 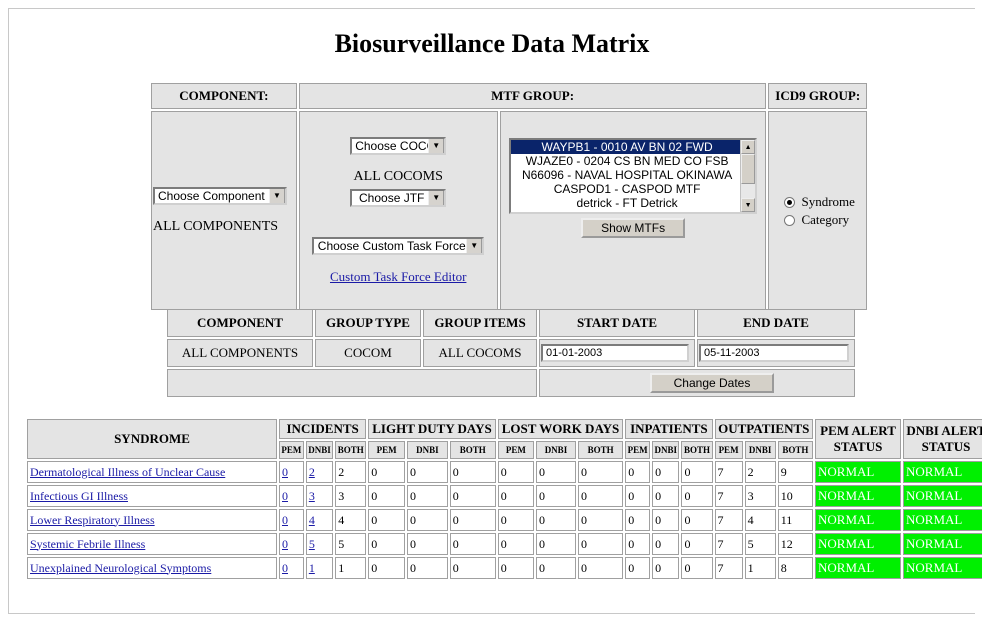 I want to click on scroll-down-icon: ▼, so click(x=748, y=205).